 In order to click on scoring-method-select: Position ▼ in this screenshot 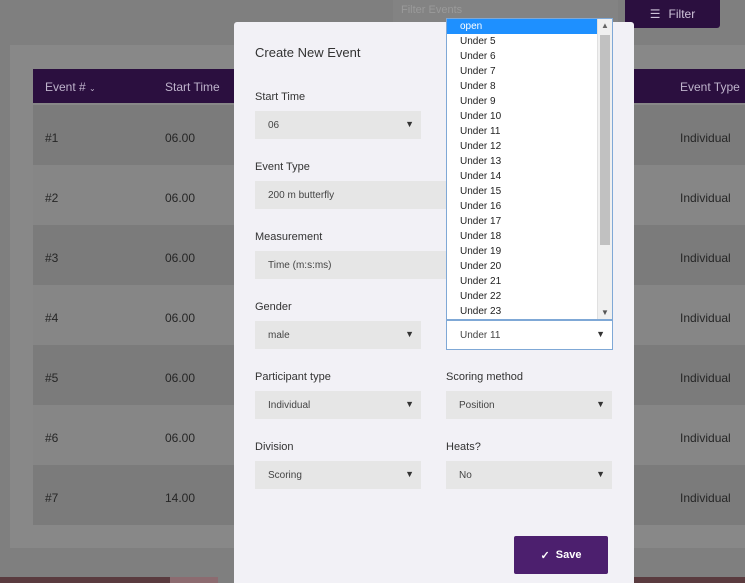, I will do `click(529, 405)`.